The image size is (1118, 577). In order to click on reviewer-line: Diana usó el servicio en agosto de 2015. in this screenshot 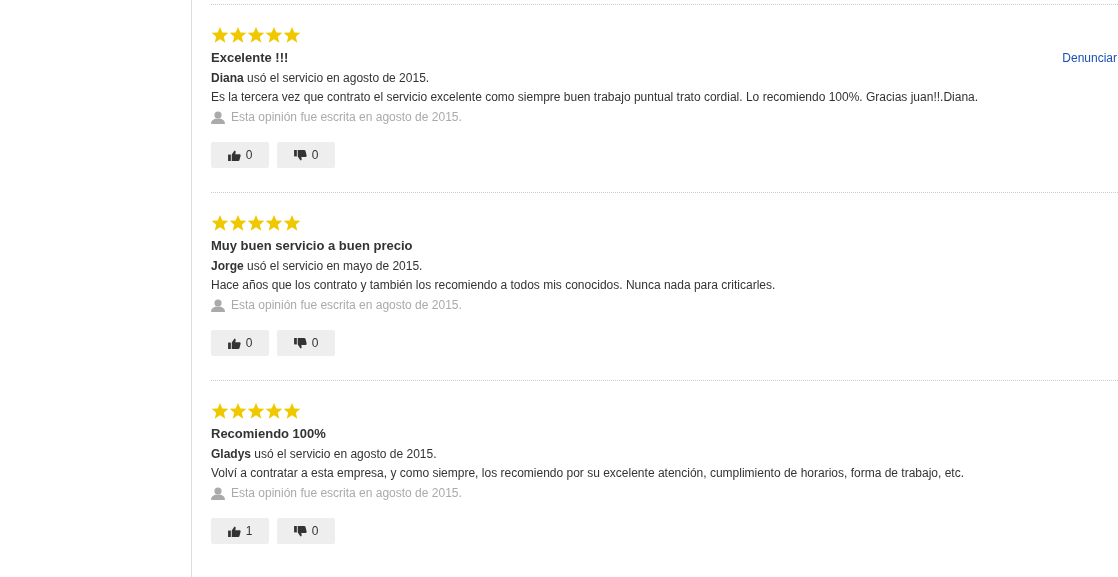, I will do `click(321, 78)`.